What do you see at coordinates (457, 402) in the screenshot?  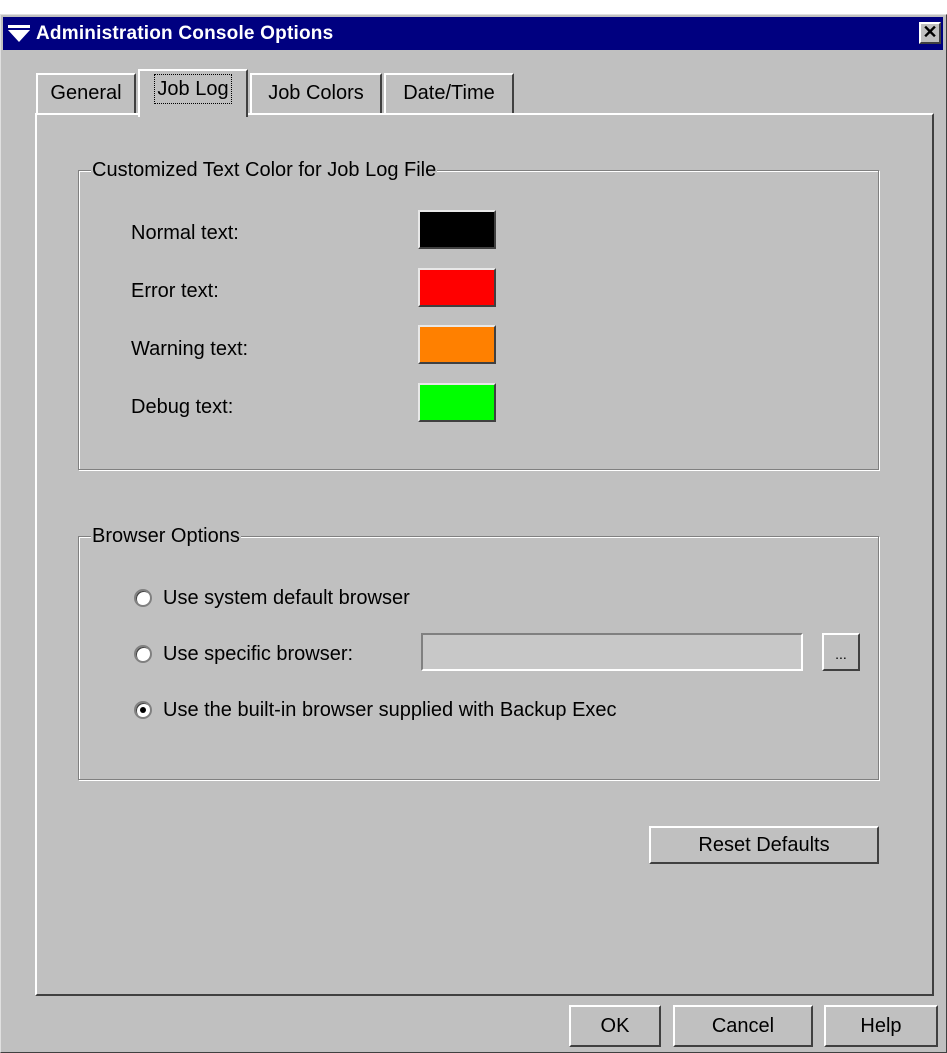 I see `debug-text-color-button` at bounding box center [457, 402].